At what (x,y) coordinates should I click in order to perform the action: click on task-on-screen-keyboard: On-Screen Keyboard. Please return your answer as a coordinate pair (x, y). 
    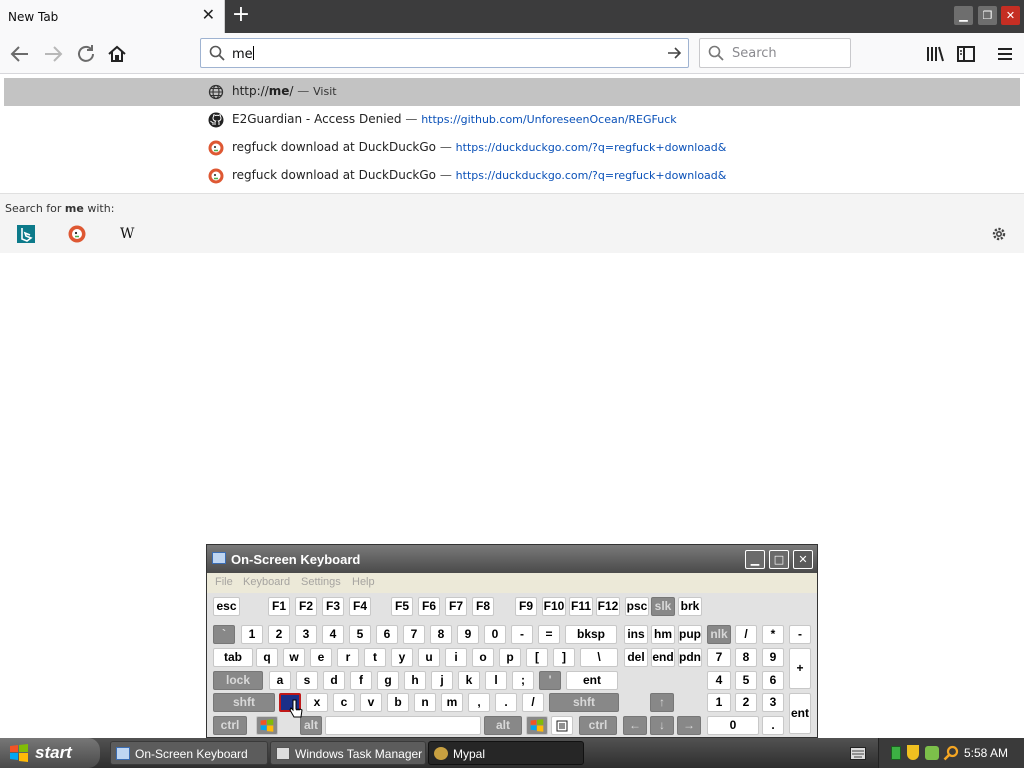
    Looking at the image, I should click on (189, 753).